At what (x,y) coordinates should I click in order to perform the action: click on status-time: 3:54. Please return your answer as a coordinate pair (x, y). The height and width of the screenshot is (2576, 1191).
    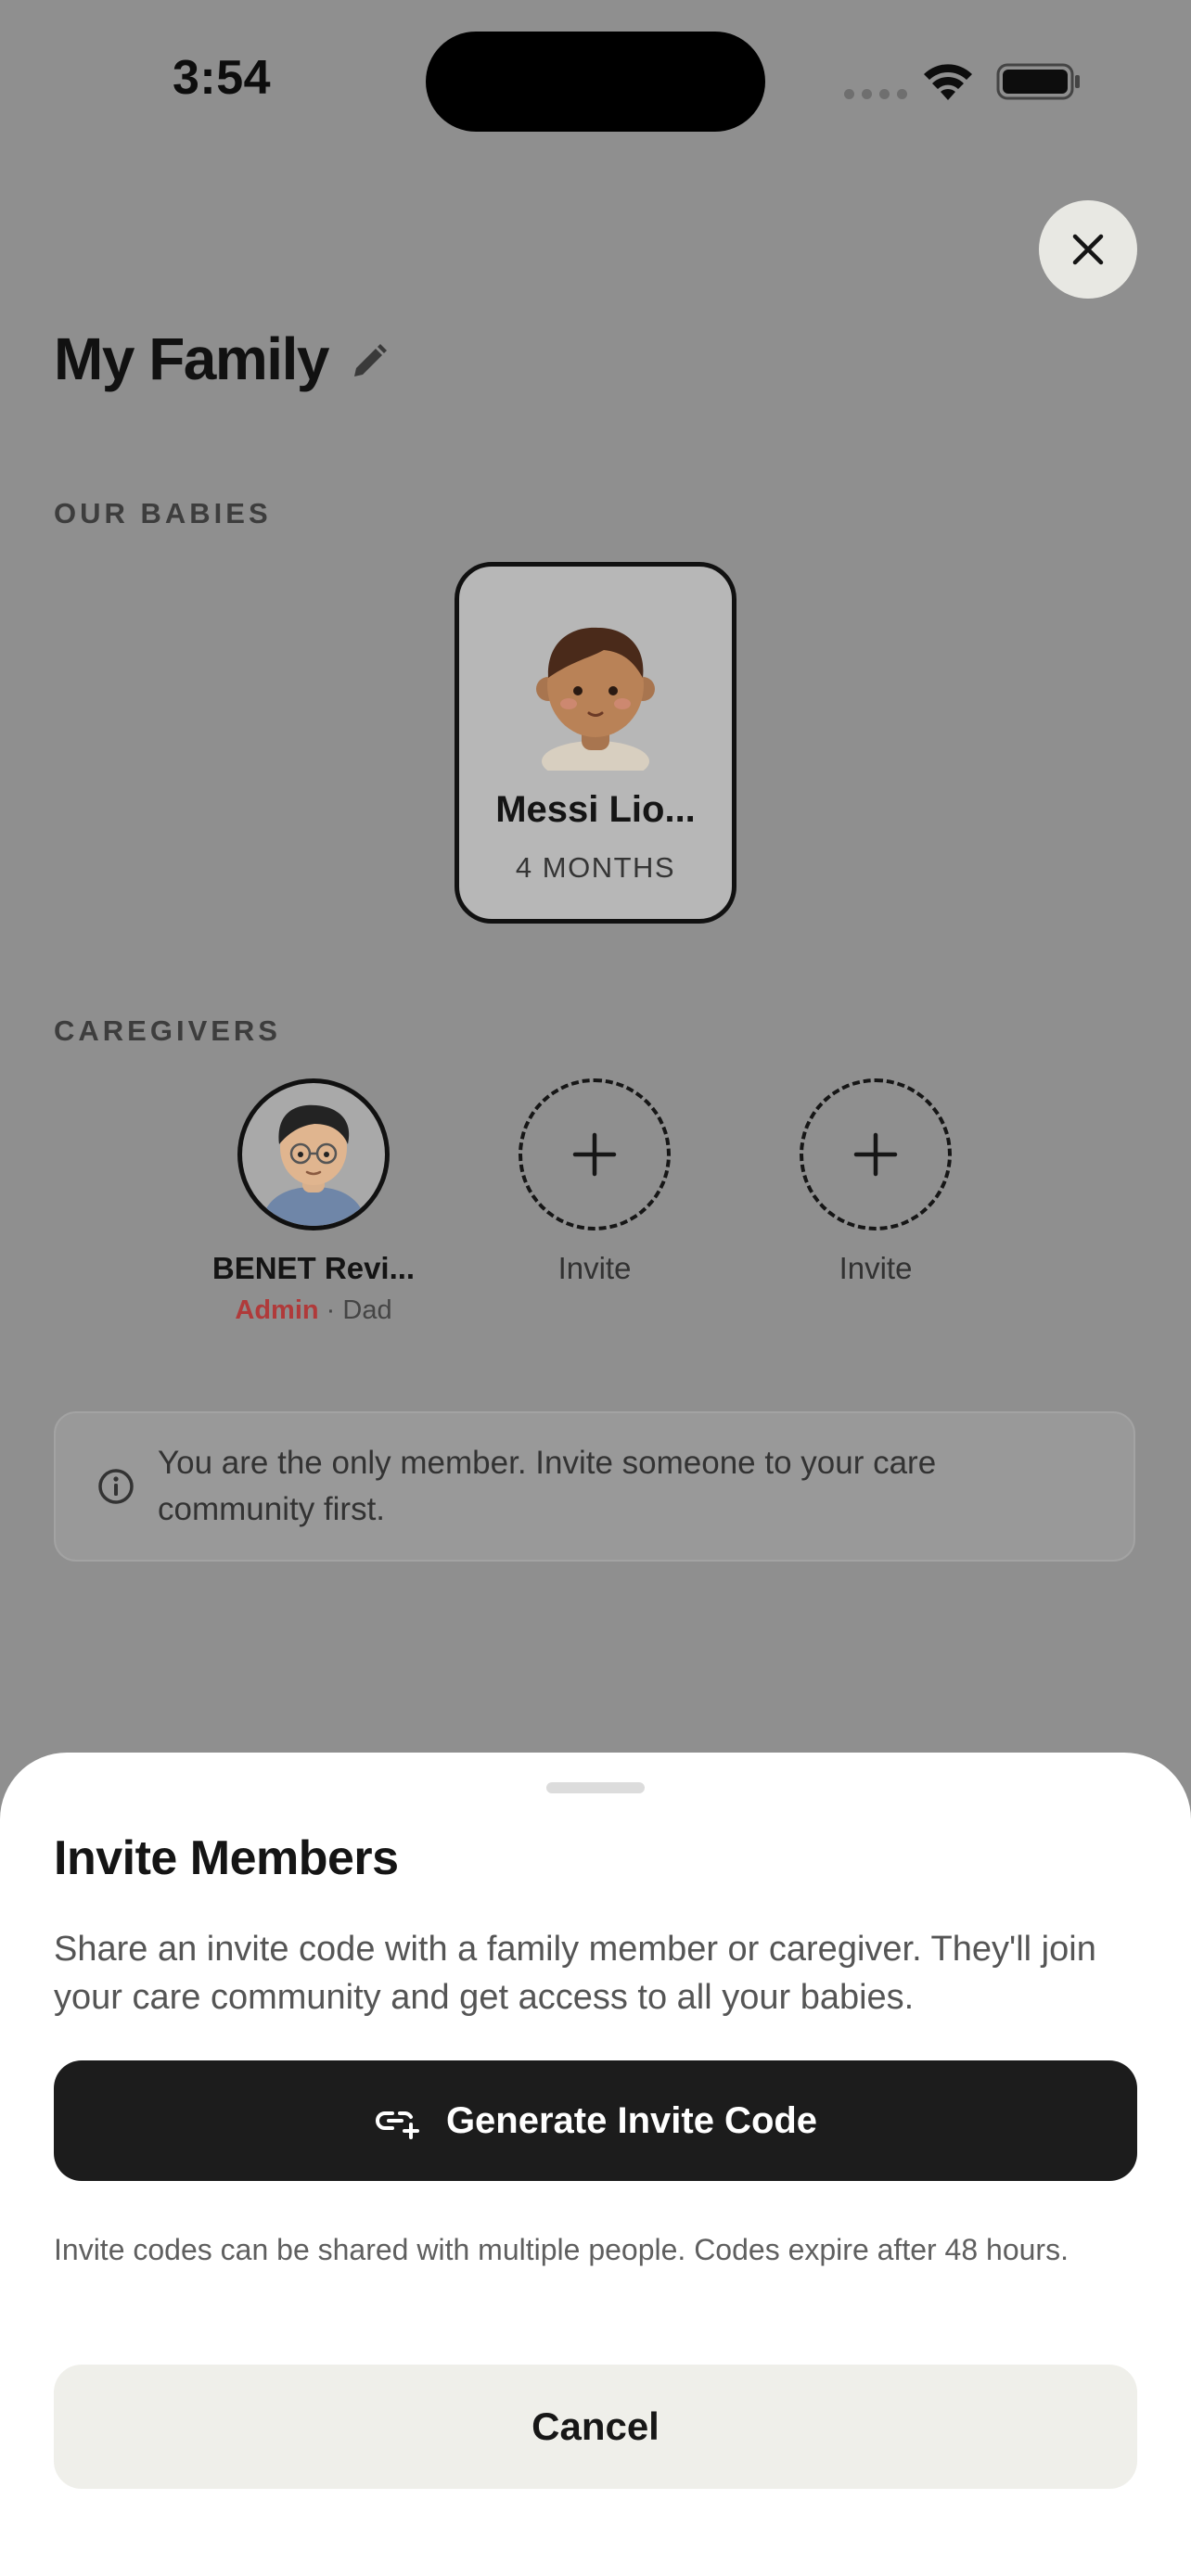
    Looking at the image, I should click on (222, 78).